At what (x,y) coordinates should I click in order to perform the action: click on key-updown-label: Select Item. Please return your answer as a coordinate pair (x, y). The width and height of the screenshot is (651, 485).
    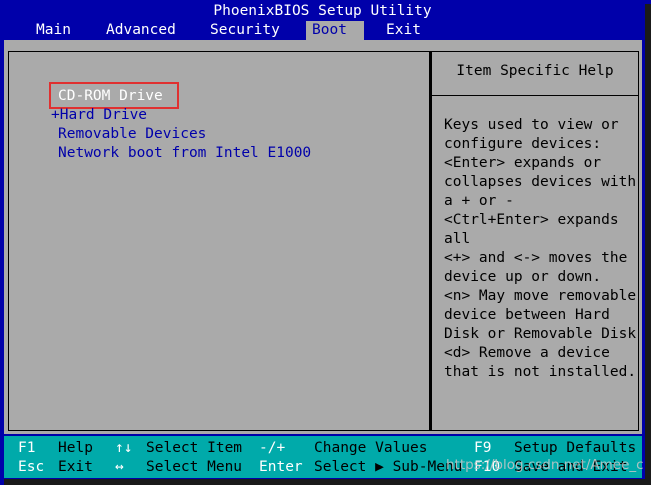
    Looking at the image, I should click on (194, 448).